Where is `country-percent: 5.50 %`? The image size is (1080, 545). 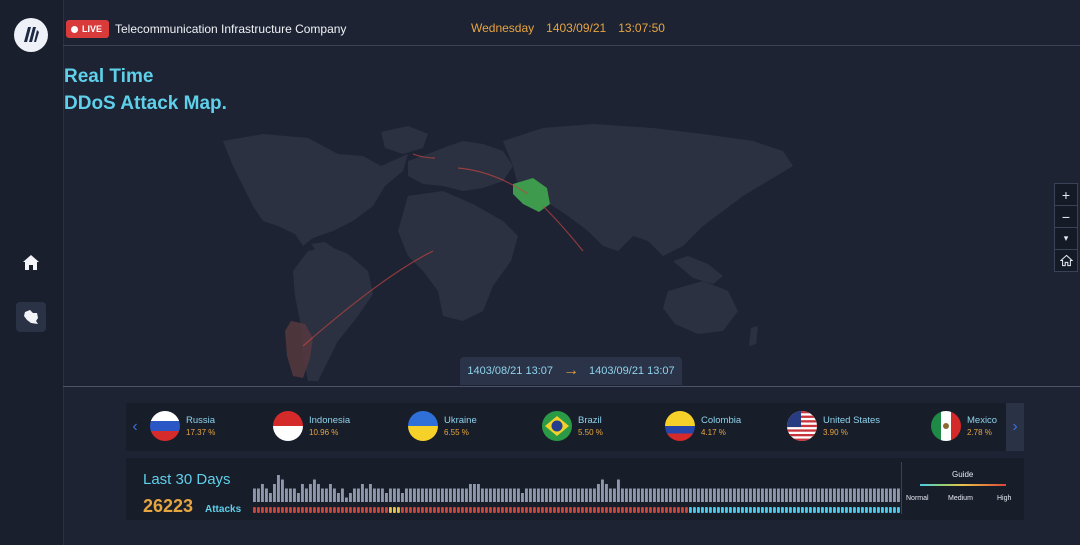 country-percent: 5.50 % is located at coordinates (590, 432).